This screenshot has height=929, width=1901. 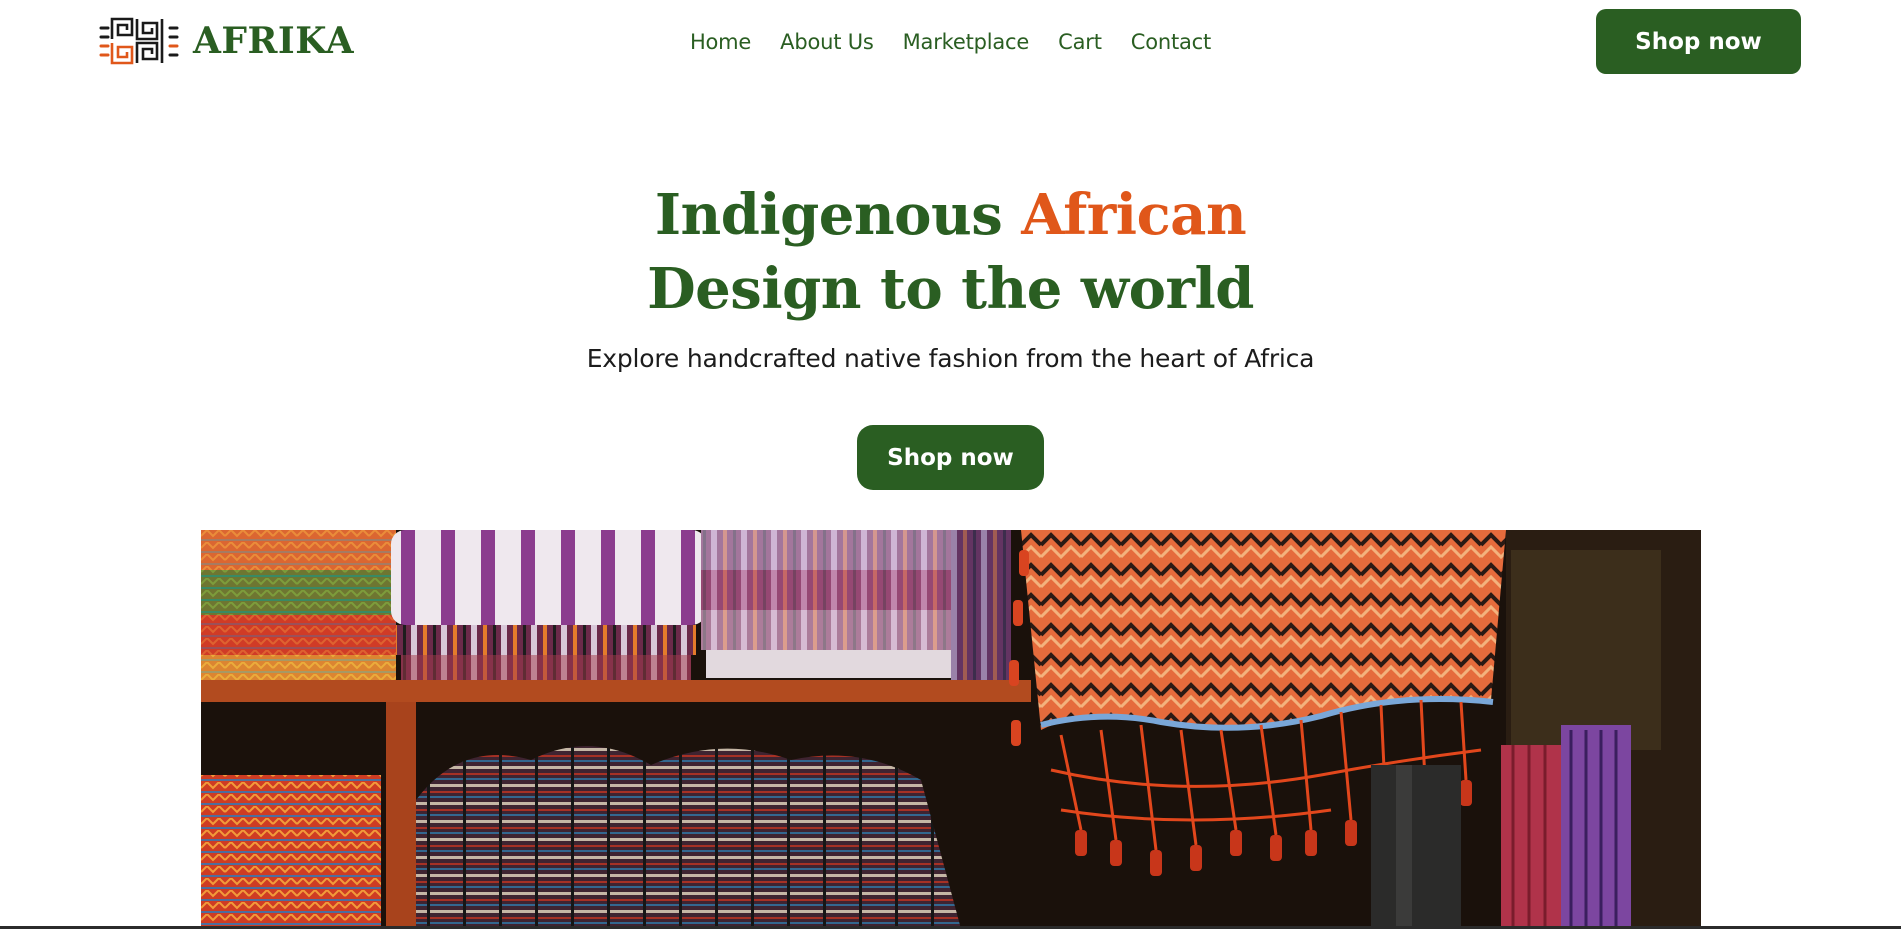 What do you see at coordinates (966, 42) in the screenshot?
I see `nav-marketplace: Marketplace` at bounding box center [966, 42].